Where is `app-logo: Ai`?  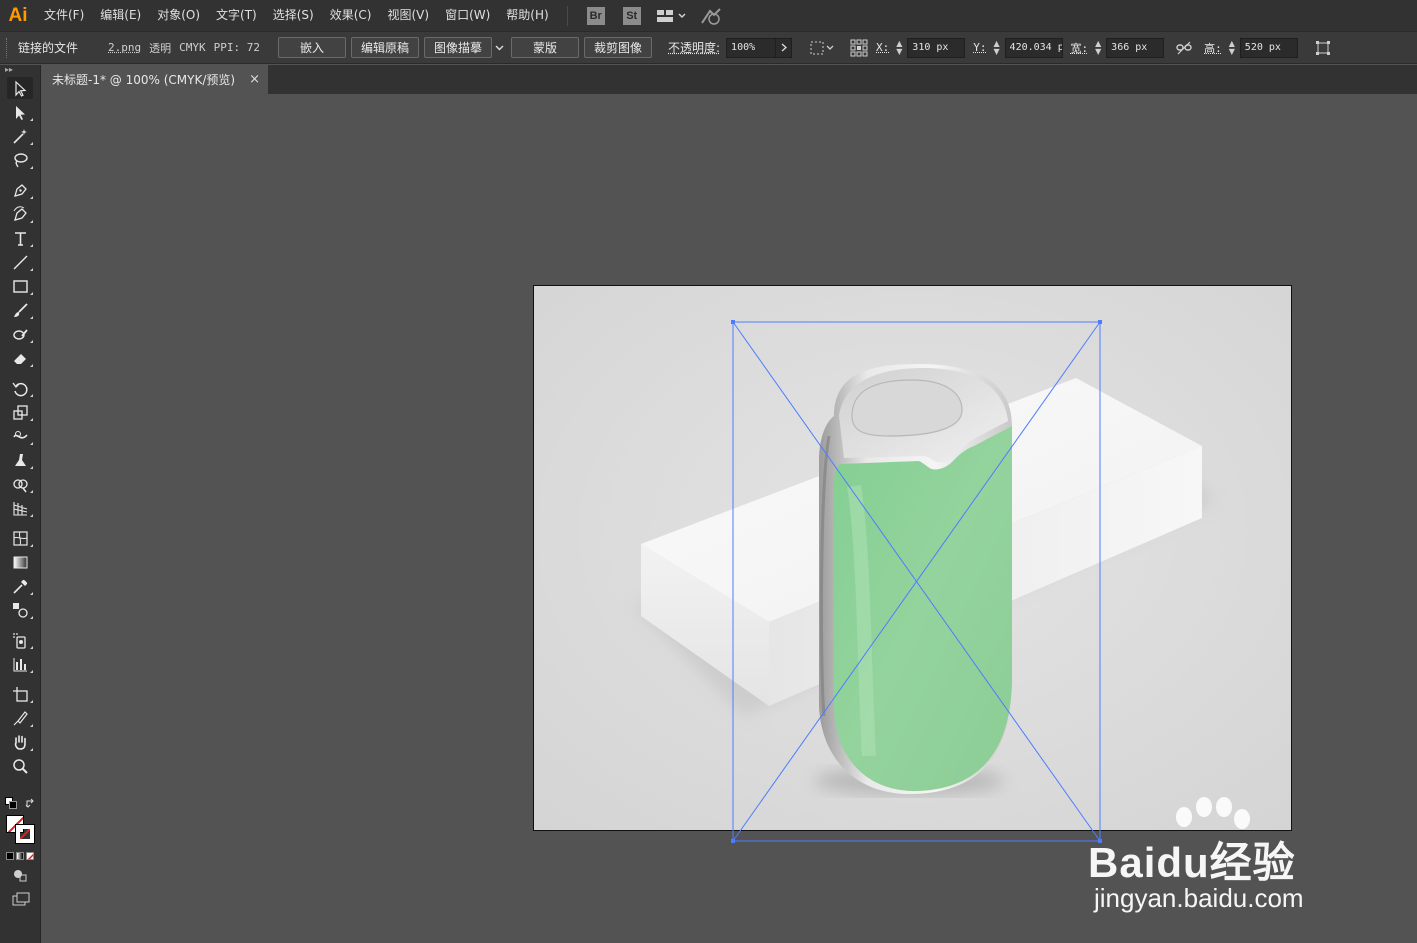 app-logo: Ai is located at coordinates (18, 15).